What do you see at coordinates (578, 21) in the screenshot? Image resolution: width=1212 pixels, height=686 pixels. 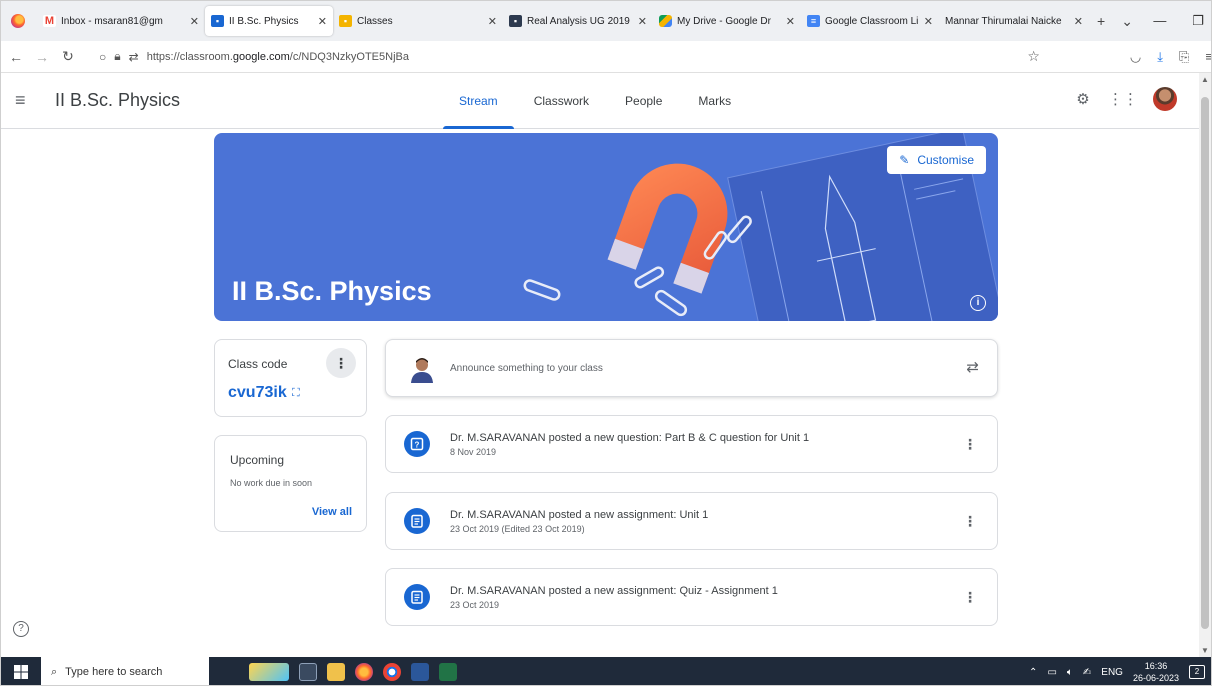 I see `browser-tab-real-analysis: ▪ Real Analysis UG 2019 ✕` at bounding box center [578, 21].